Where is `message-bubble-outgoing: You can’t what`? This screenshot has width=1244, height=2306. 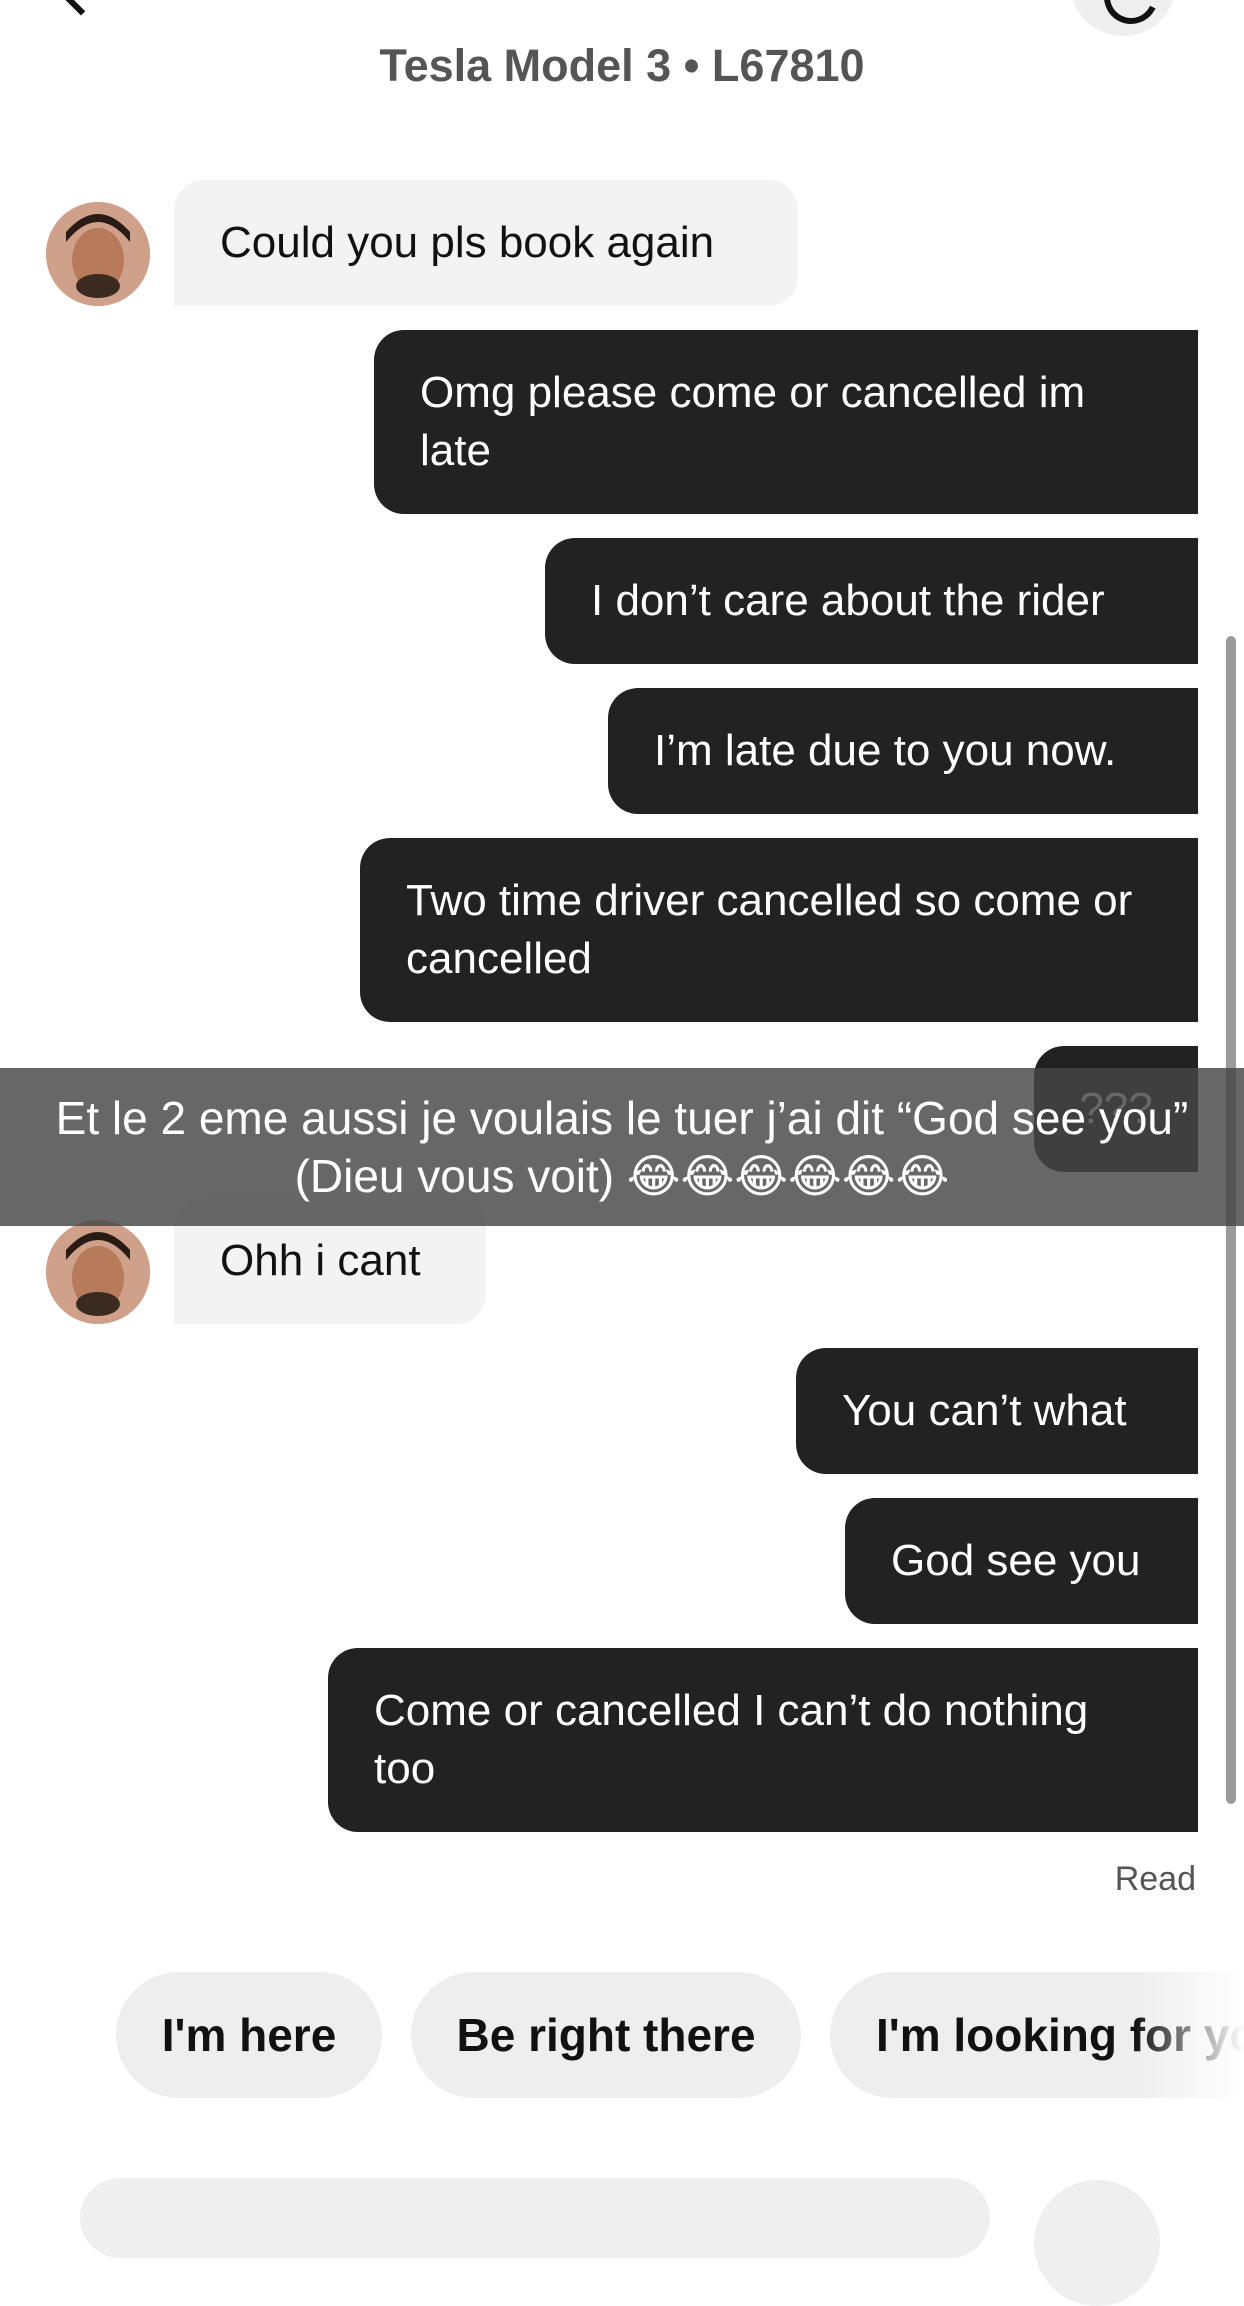
message-bubble-outgoing: You can’t what is located at coordinates (997, 1411).